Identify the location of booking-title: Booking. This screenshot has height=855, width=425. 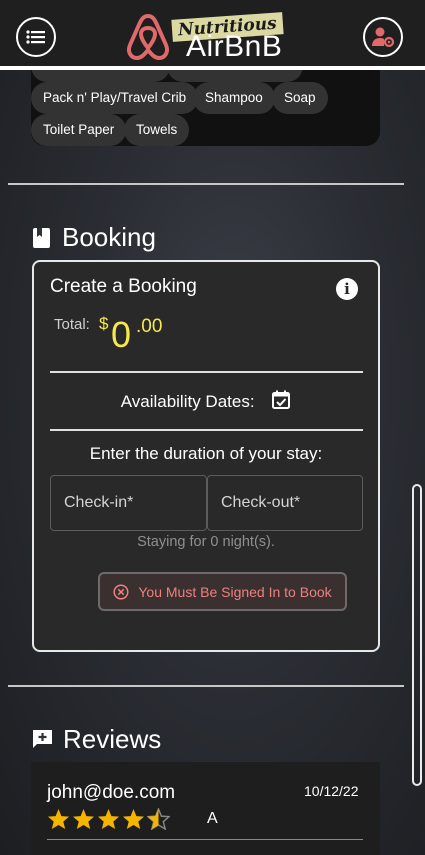
(109, 237).